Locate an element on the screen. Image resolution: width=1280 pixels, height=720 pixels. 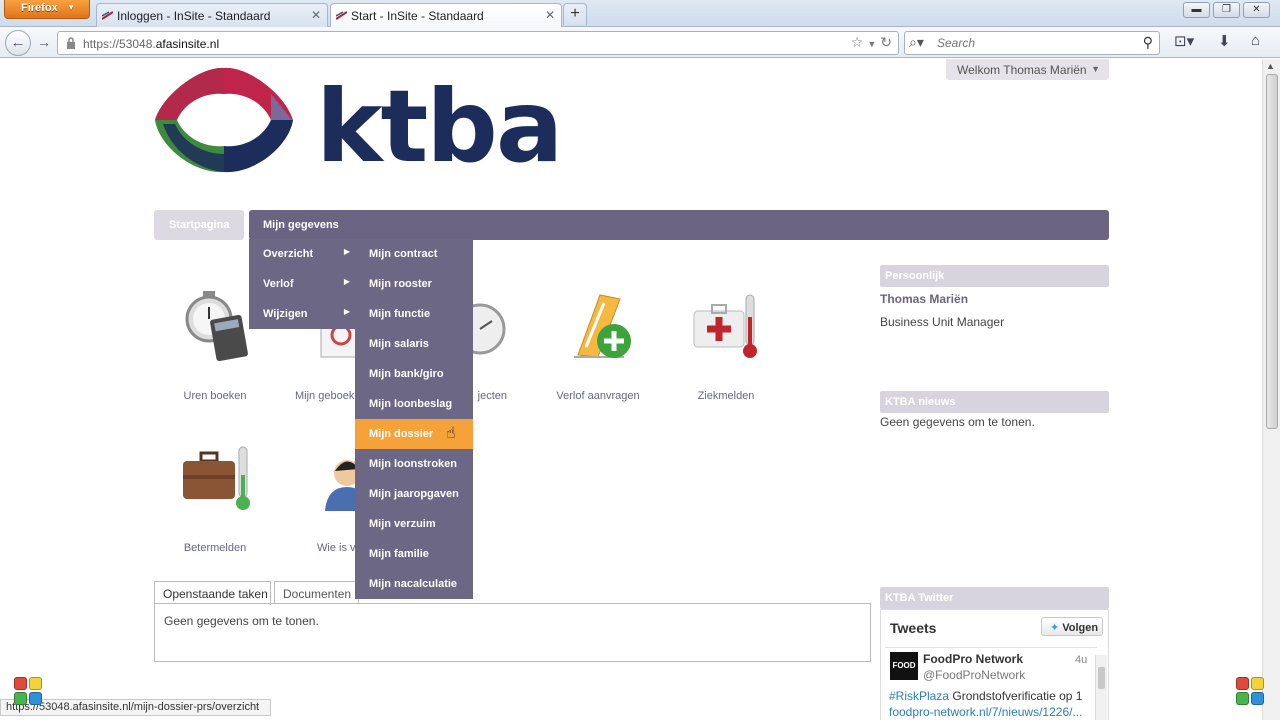
tab-title: Start - InSite - Standaard is located at coordinates (417, 16).